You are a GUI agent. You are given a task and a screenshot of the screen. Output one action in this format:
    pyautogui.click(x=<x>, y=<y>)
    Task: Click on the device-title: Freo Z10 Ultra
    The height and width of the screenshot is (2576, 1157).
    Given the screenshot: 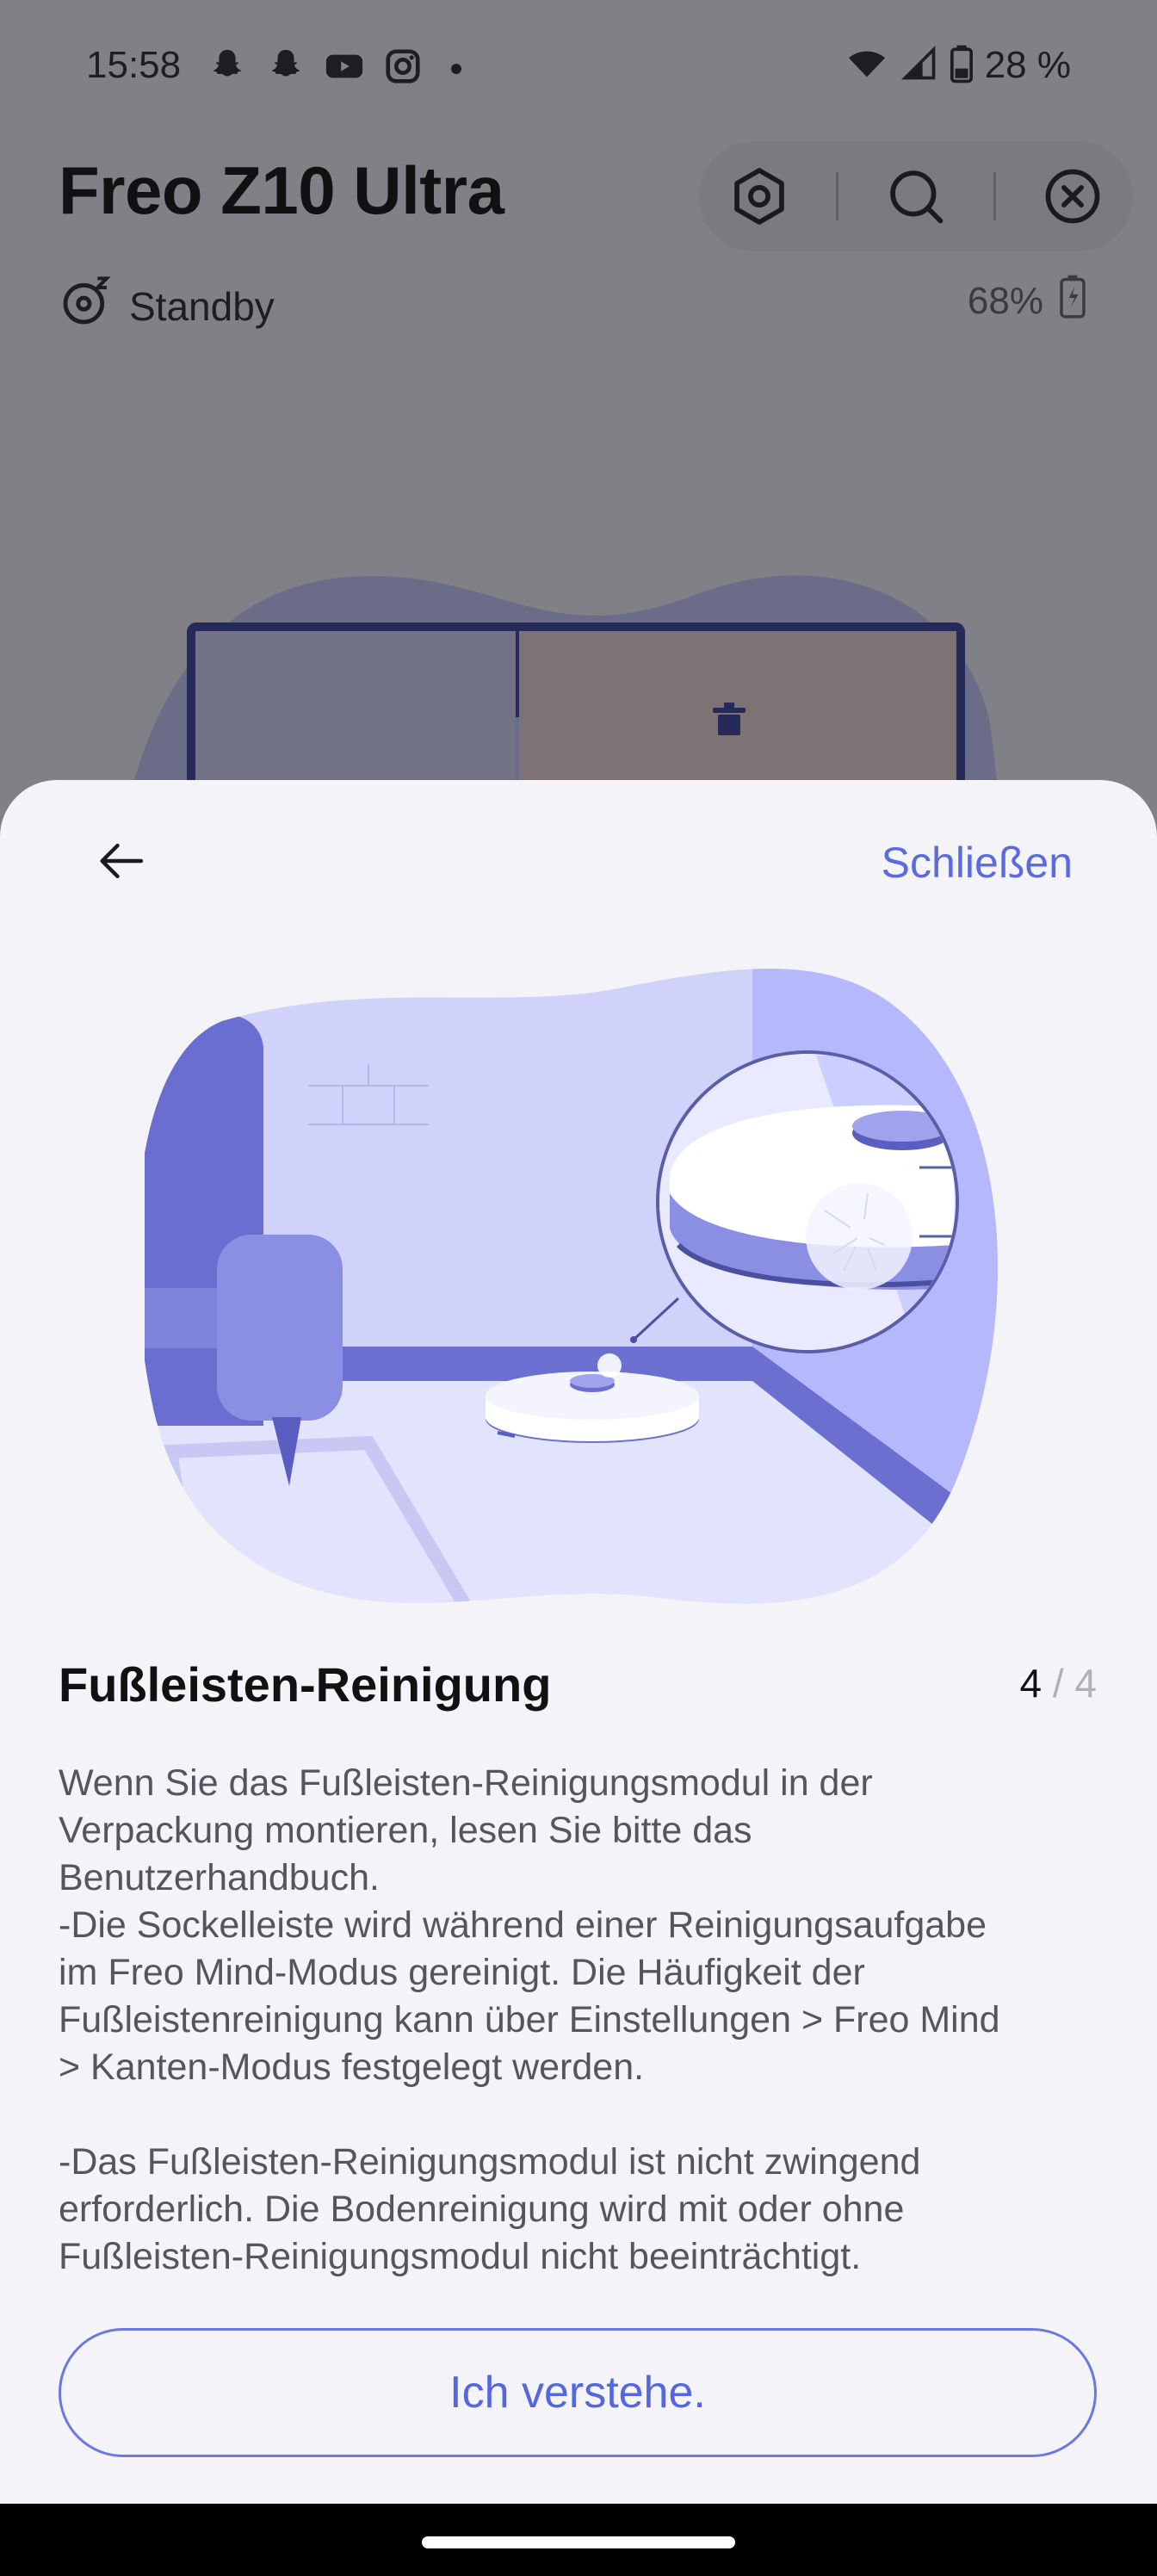 What is the action you would take?
    pyautogui.click(x=281, y=190)
    